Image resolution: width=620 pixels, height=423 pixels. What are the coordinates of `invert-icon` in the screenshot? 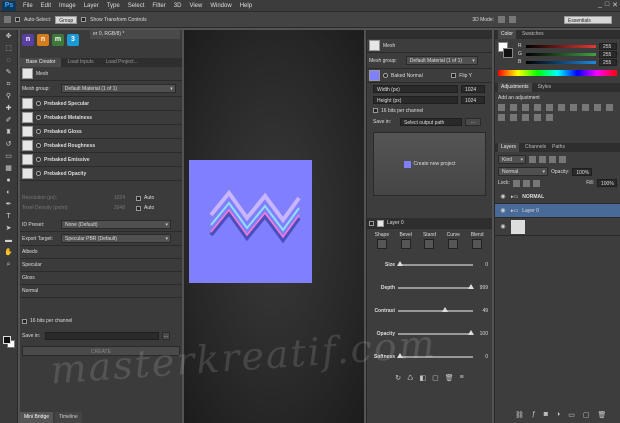 It's located at (513, 117).